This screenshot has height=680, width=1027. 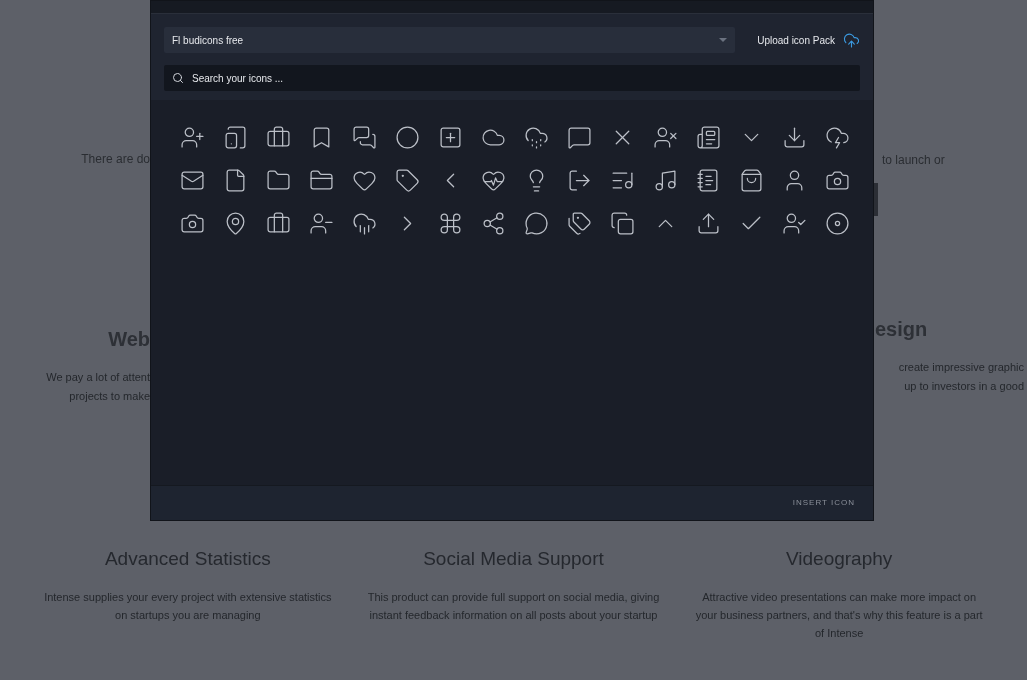 I want to click on exit-icon, so click(x=579, y=180).